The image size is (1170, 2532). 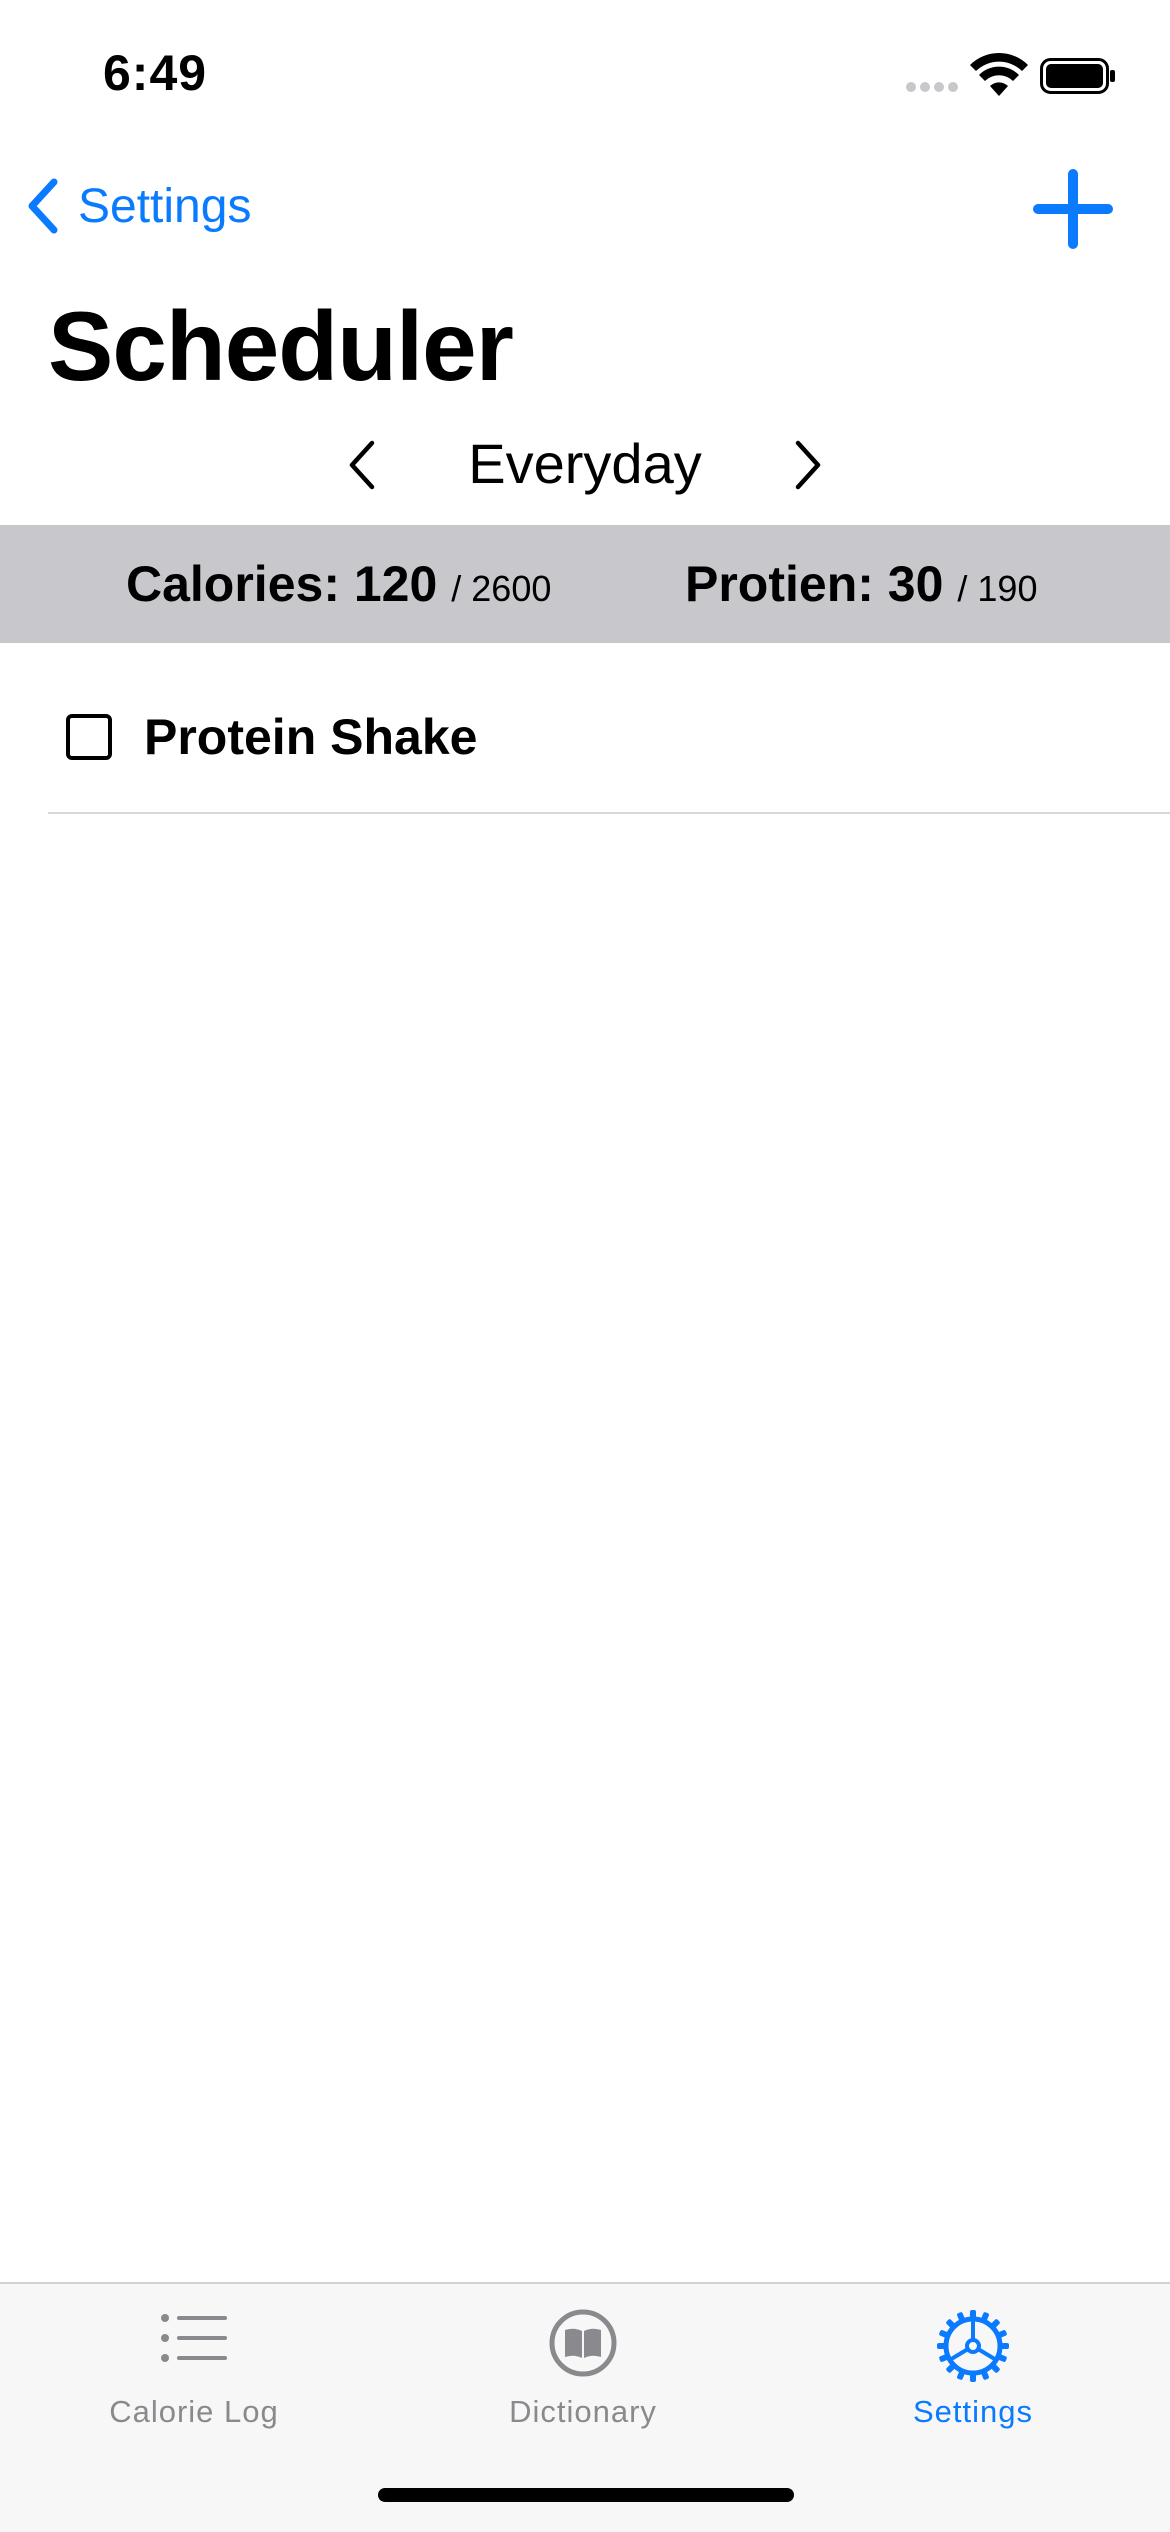 What do you see at coordinates (282, 584) in the screenshot?
I see `calories-value: Calories: 120` at bounding box center [282, 584].